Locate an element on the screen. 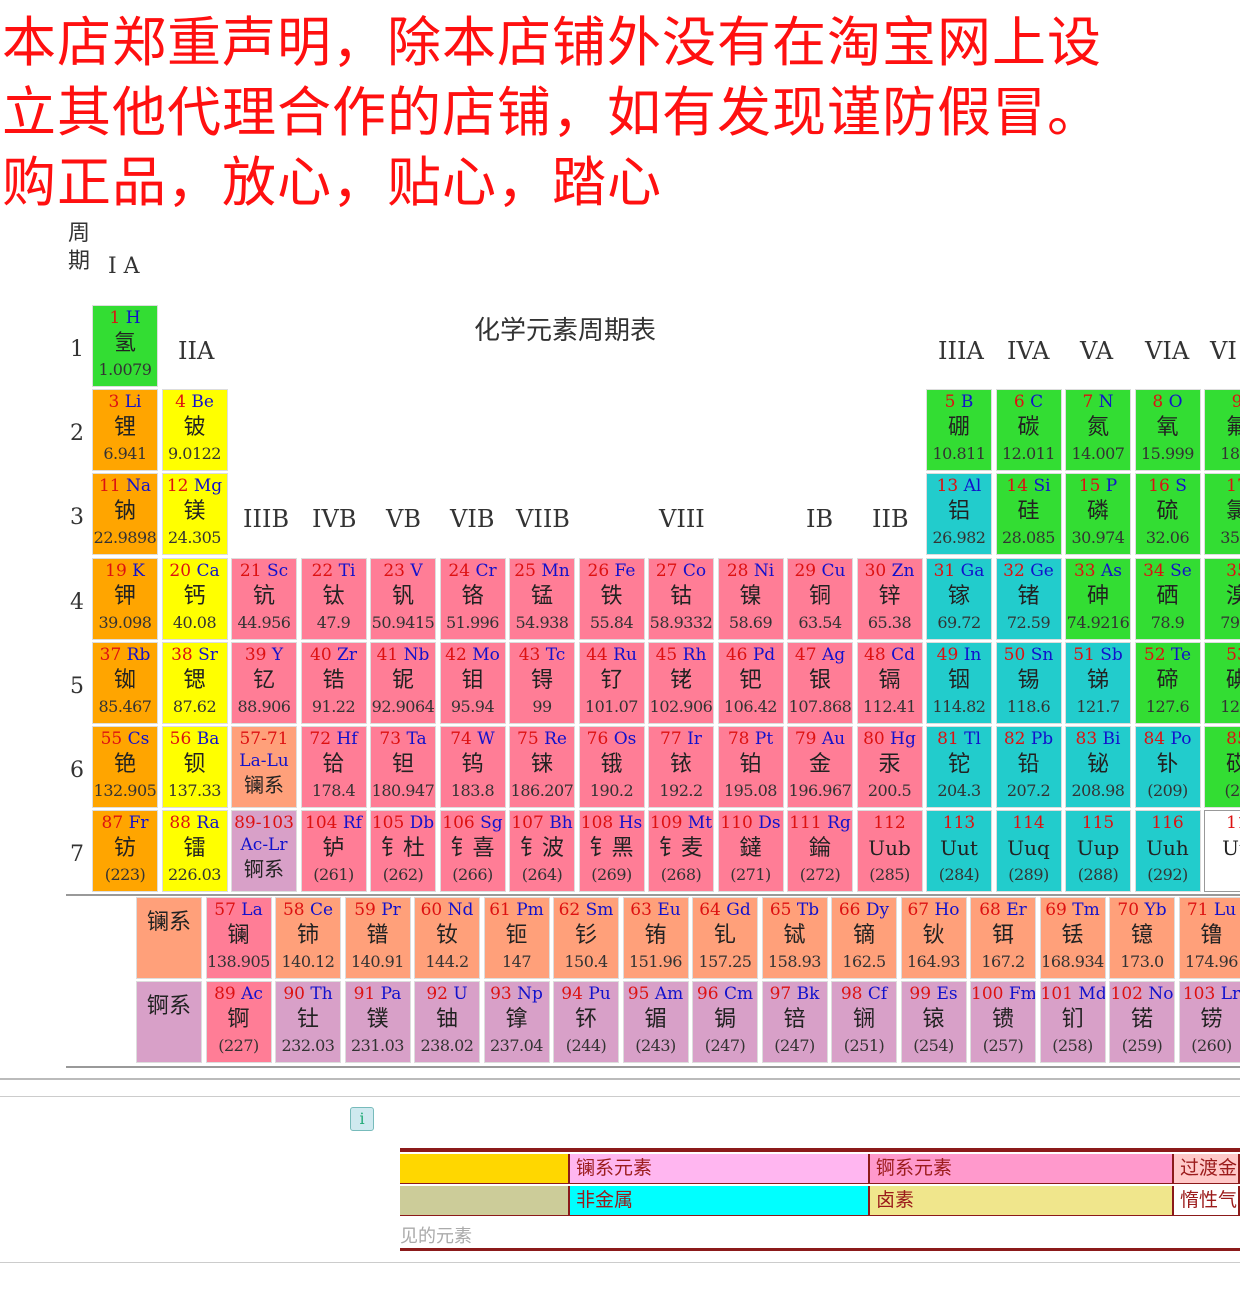 Image resolution: width=1240 pixels, height=1292 pixels. element-cell: 48 Cd 镉 112.41 is located at coordinates (889, 682).